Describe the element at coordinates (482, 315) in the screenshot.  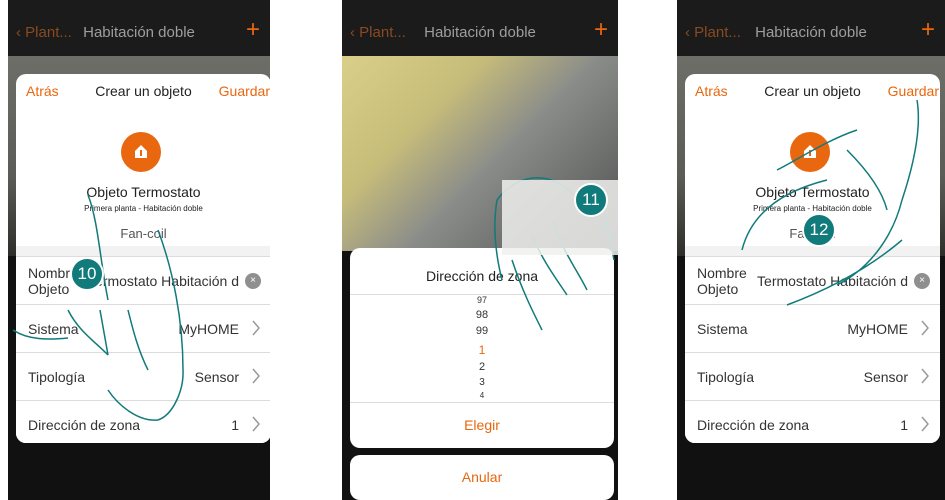
I see `picker-option: 98` at that location.